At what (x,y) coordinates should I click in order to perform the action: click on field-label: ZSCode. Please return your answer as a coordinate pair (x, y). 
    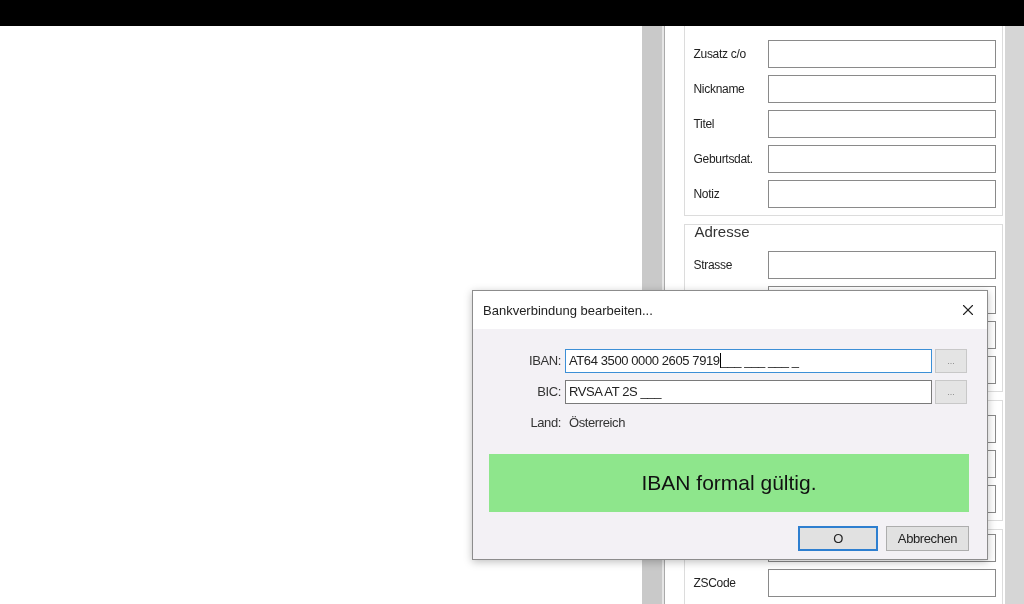
    Looking at the image, I should click on (715, 582).